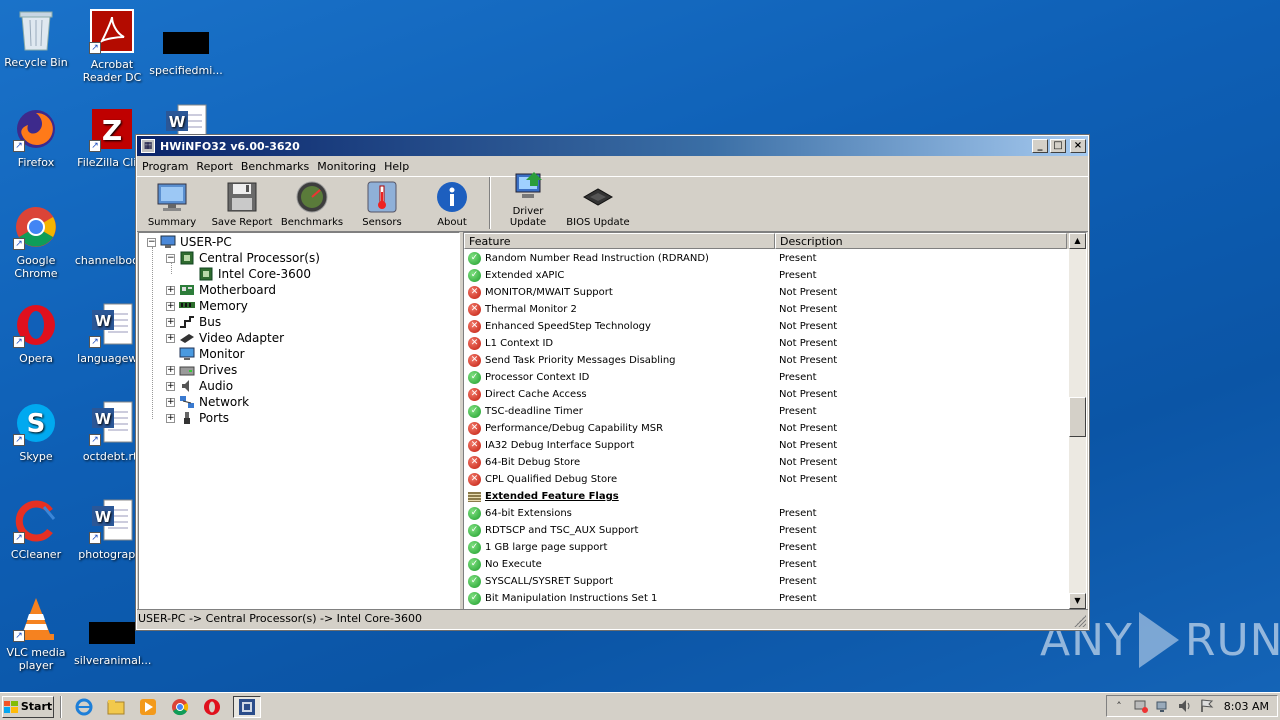 This screenshot has height=720, width=1280. Describe the element at coordinates (180, 707) in the screenshot. I see `chrome-icon` at that location.